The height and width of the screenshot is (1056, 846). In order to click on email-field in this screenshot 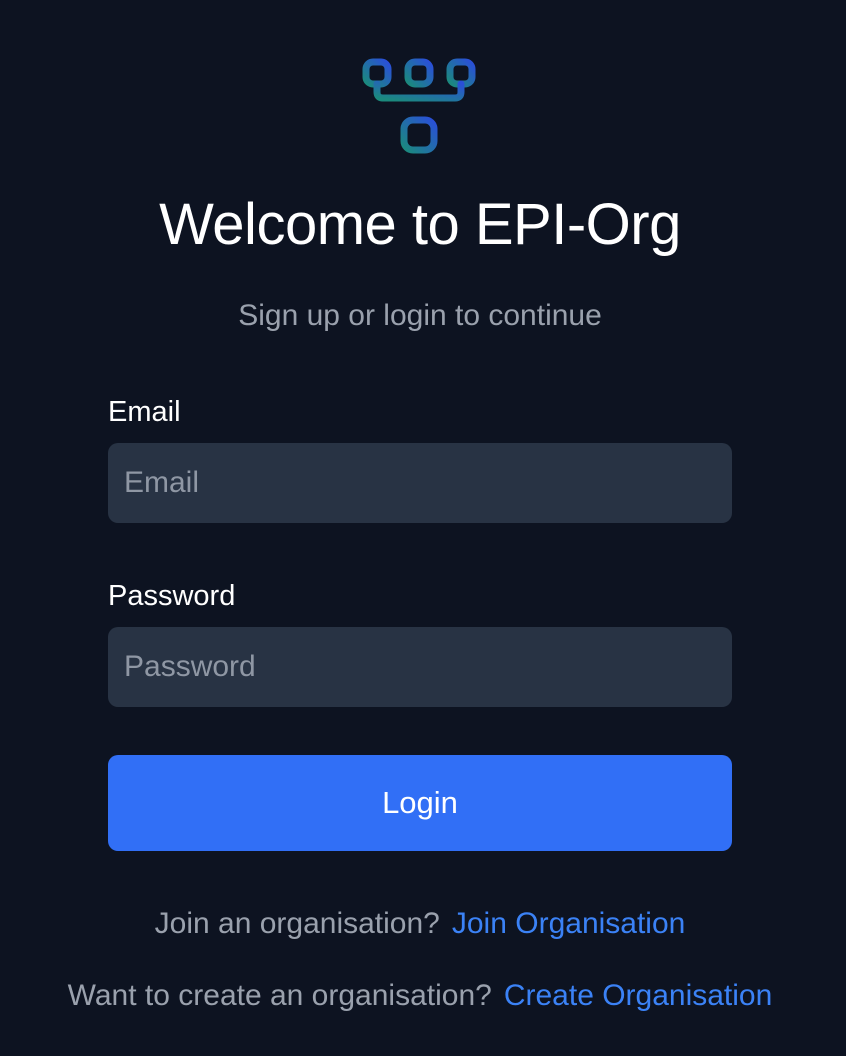, I will do `click(420, 483)`.